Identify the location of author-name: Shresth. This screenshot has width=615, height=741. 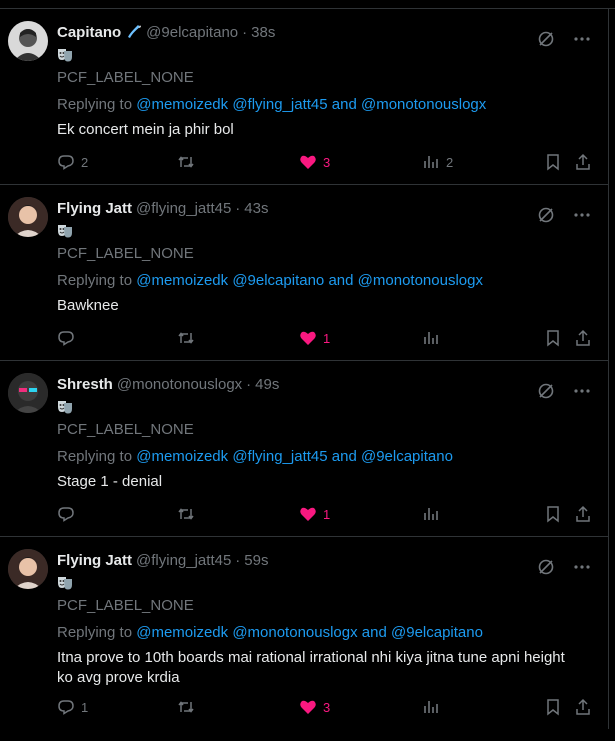
(85, 384).